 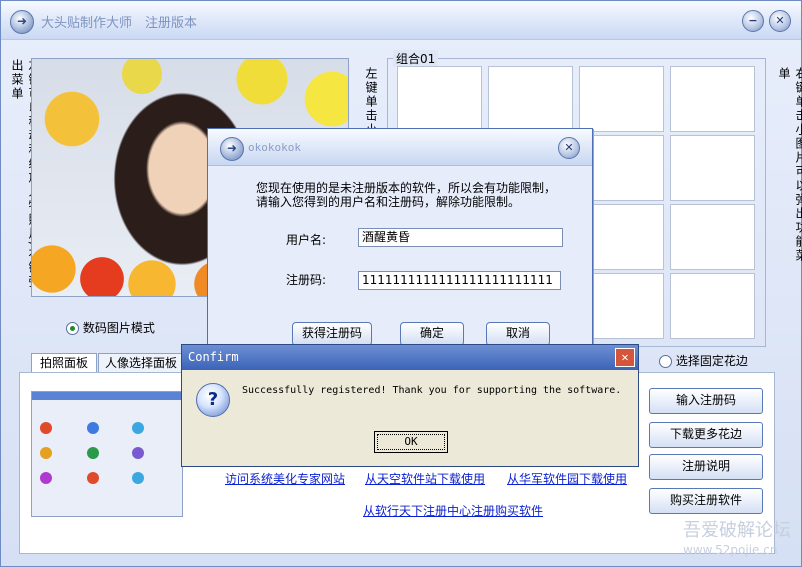 What do you see at coordinates (518, 334) in the screenshot?
I see `cancel-button: 取消` at bounding box center [518, 334].